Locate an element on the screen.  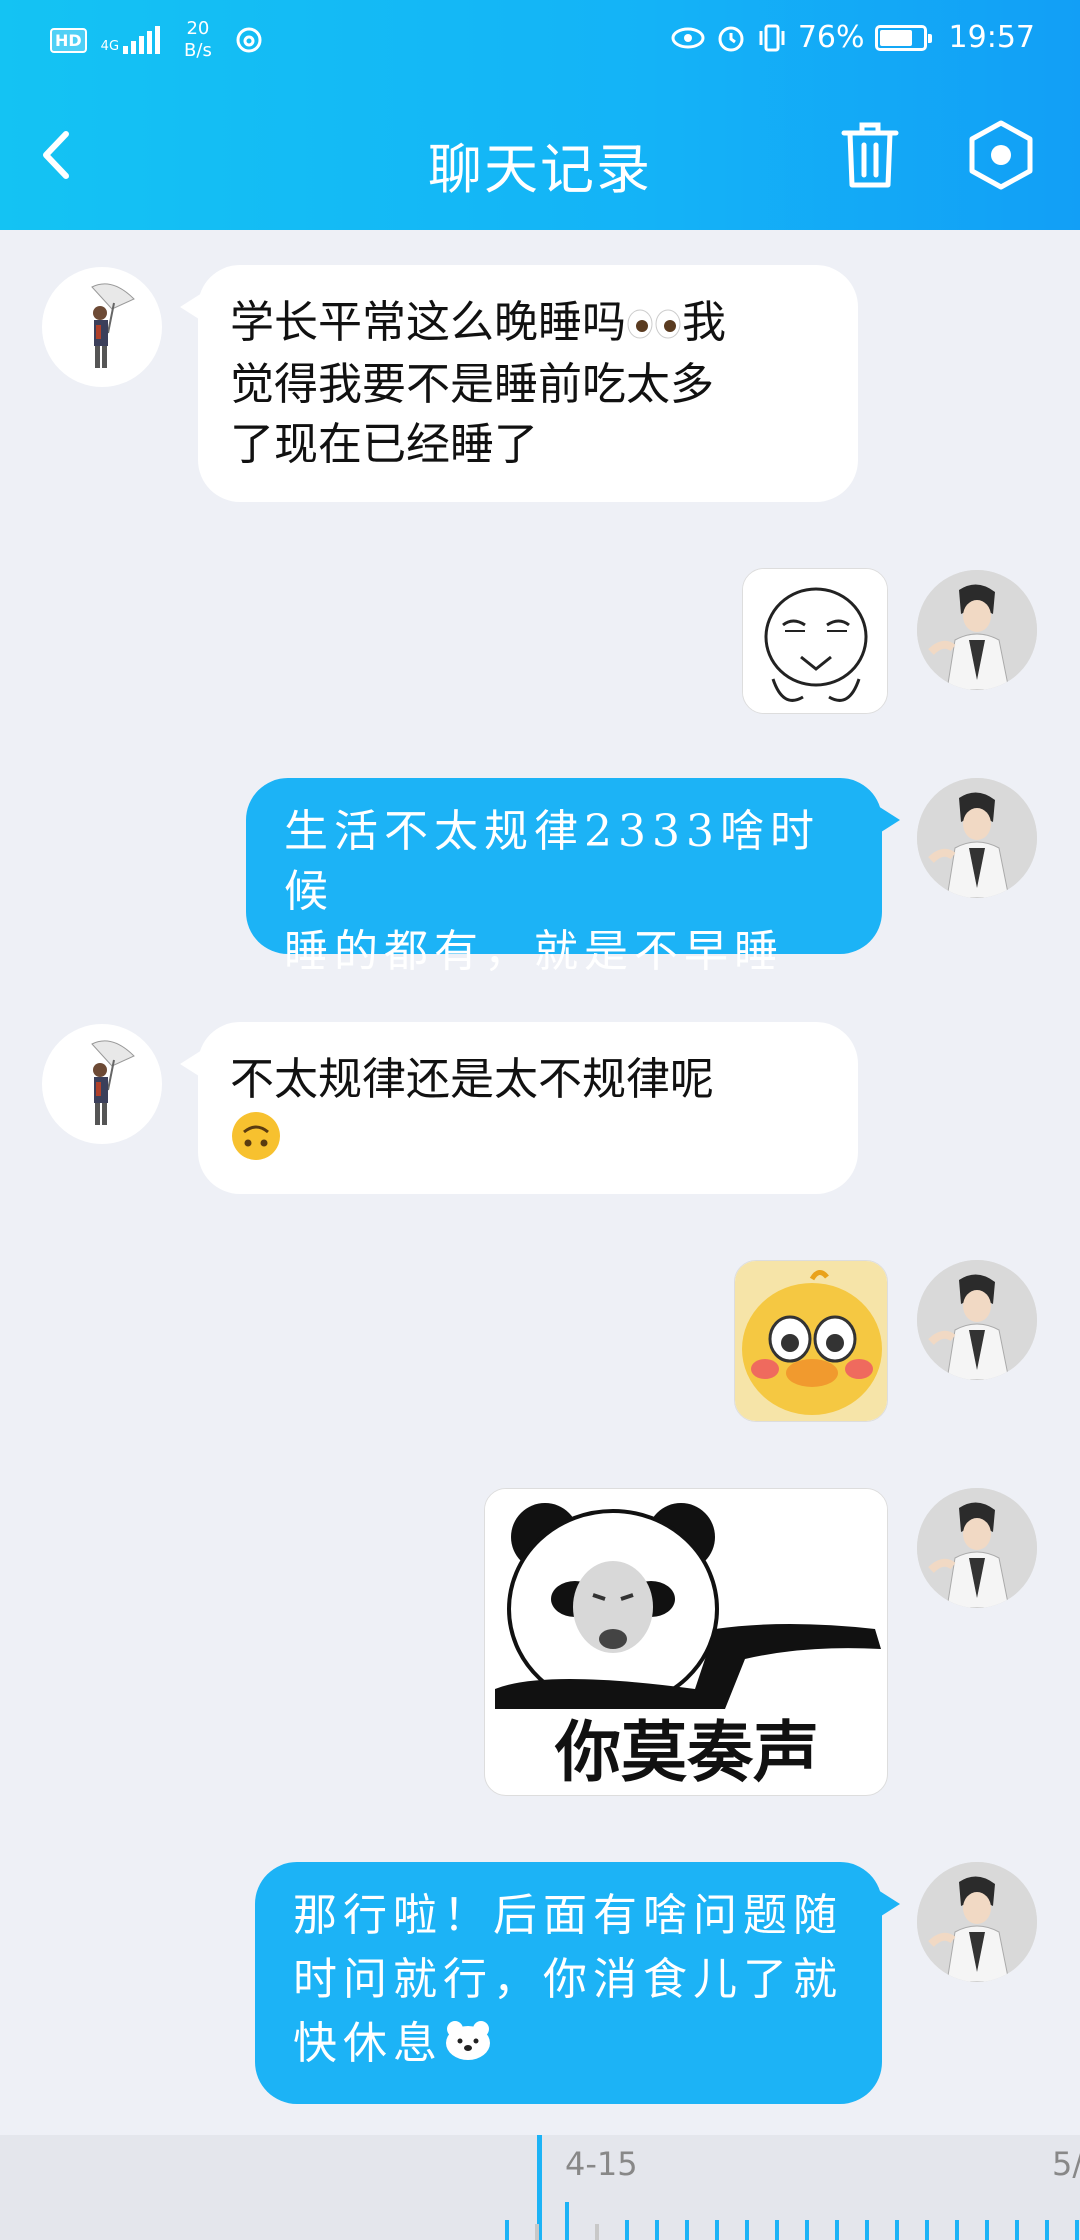
battery-icon is located at coordinates (903, 37).